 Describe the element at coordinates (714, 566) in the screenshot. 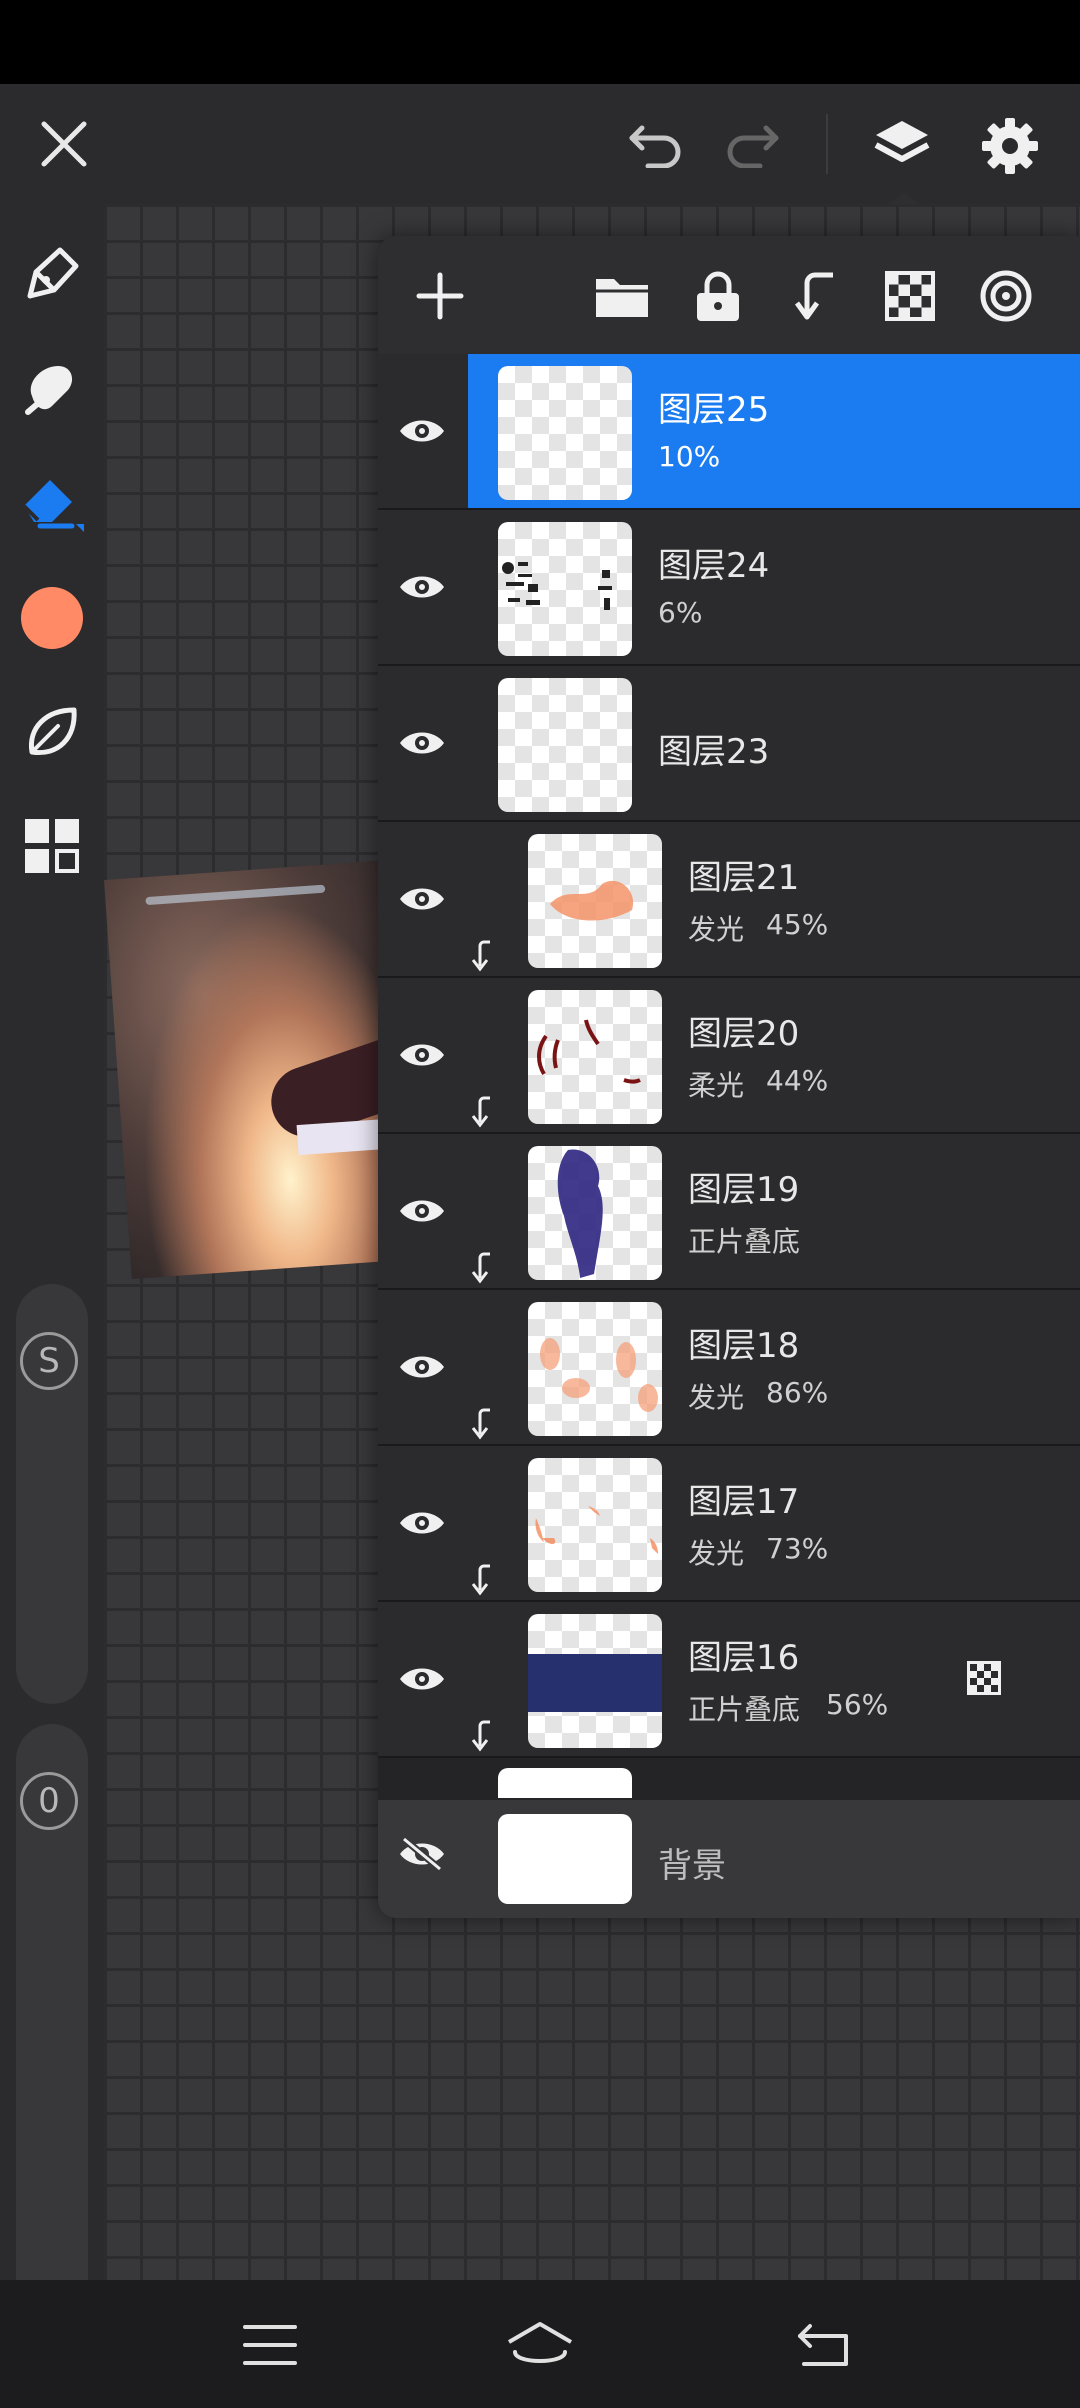

I see `layer-name: 图层24` at that location.